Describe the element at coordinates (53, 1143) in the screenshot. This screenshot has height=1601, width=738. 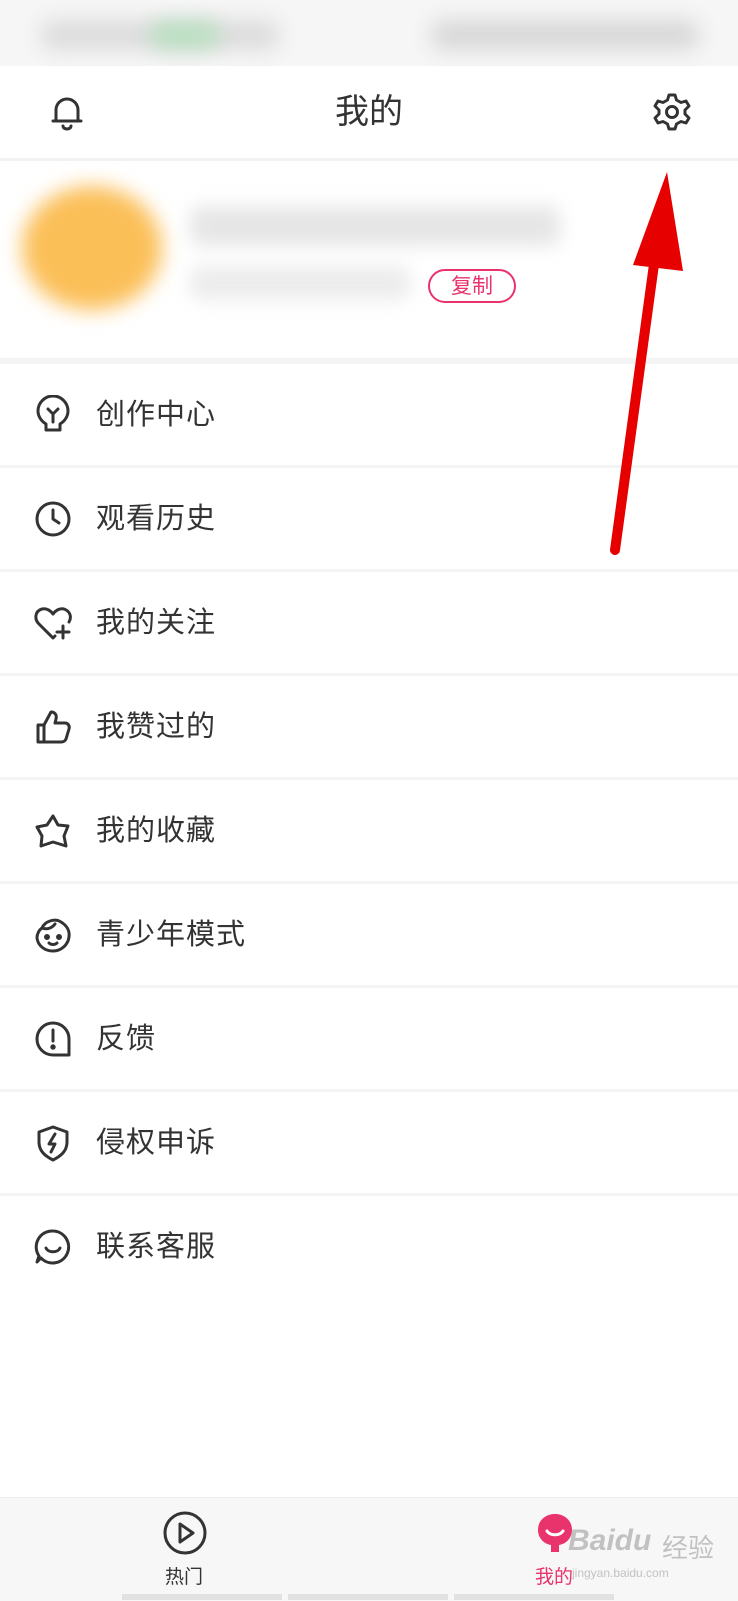
I see `shield-lightning-icon` at that location.